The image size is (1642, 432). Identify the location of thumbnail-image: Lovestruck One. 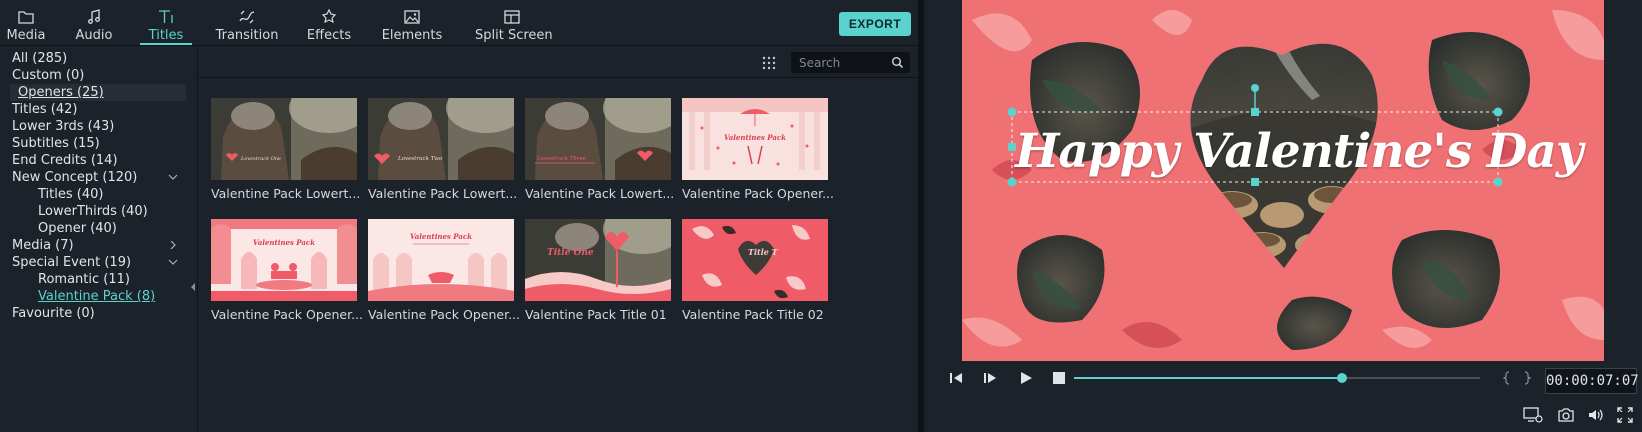
(284, 139).